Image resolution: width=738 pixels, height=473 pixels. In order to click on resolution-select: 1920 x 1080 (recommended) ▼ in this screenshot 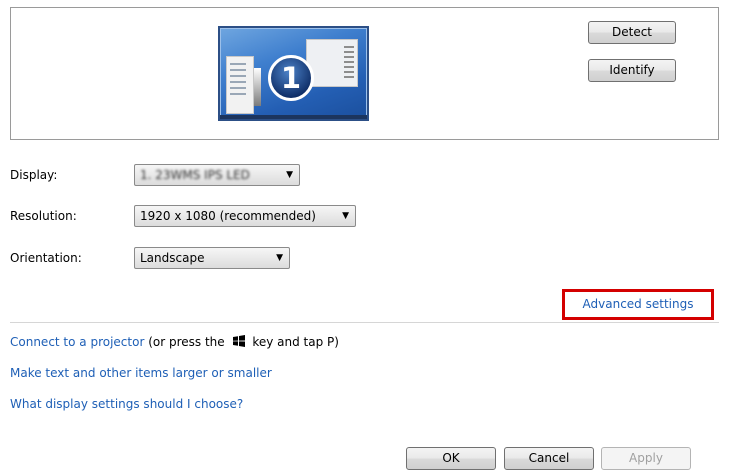, I will do `click(245, 216)`.